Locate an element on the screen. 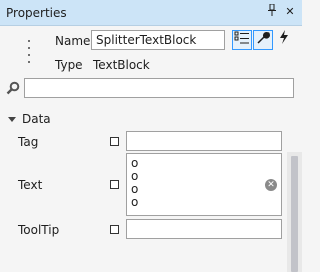 The height and width of the screenshot is (272, 320). wrench-icon is located at coordinates (263, 38).